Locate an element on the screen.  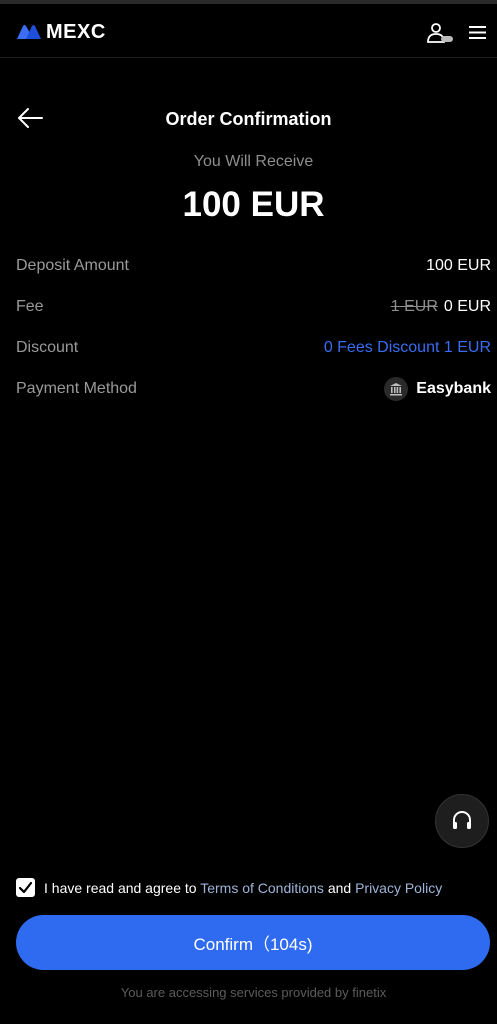
fee-label: Fee is located at coordinates (30, 306).